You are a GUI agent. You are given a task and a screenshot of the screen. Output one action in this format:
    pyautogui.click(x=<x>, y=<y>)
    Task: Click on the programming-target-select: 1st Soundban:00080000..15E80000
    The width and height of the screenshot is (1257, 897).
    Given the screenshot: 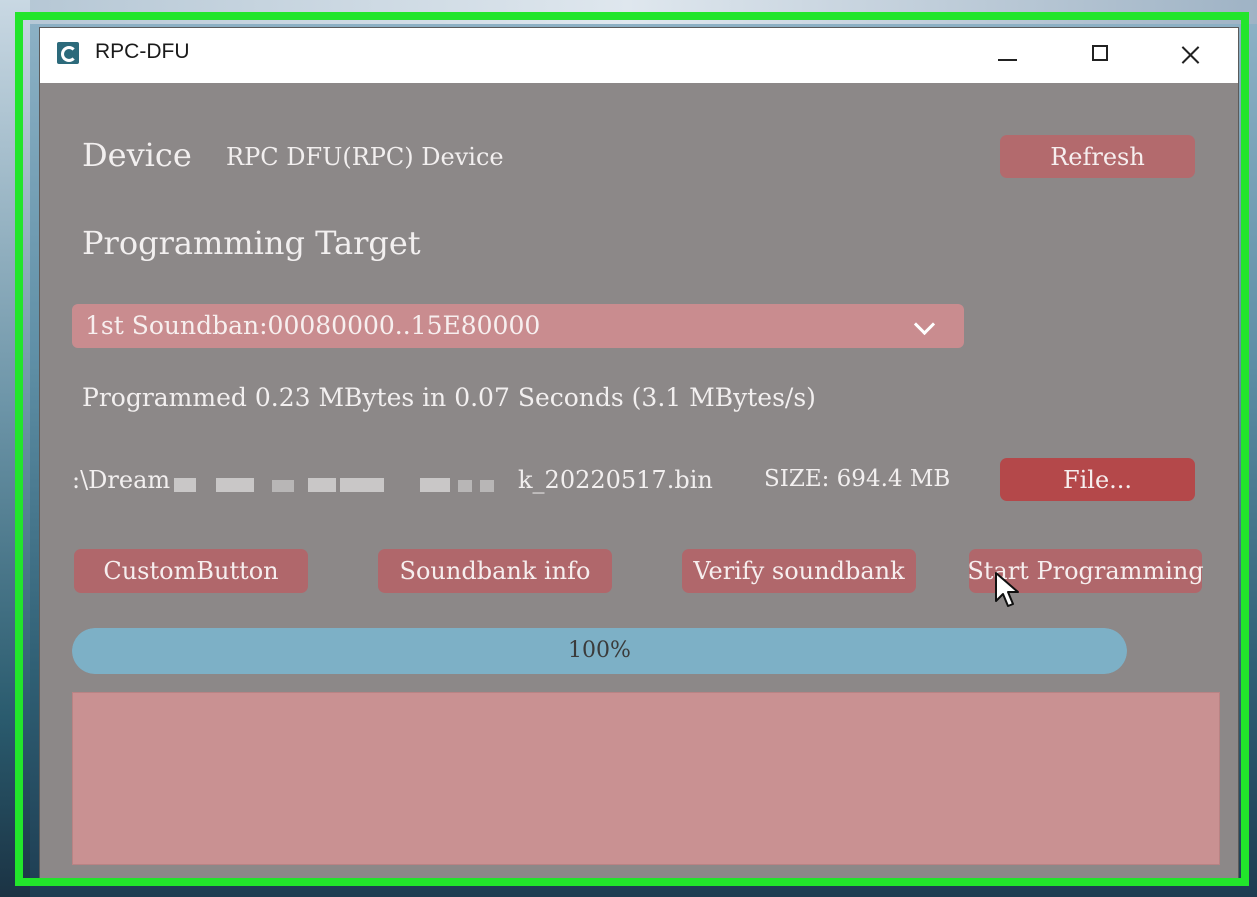 What is the action you would take?
    pyautogui.click(x=518, y=326)
    